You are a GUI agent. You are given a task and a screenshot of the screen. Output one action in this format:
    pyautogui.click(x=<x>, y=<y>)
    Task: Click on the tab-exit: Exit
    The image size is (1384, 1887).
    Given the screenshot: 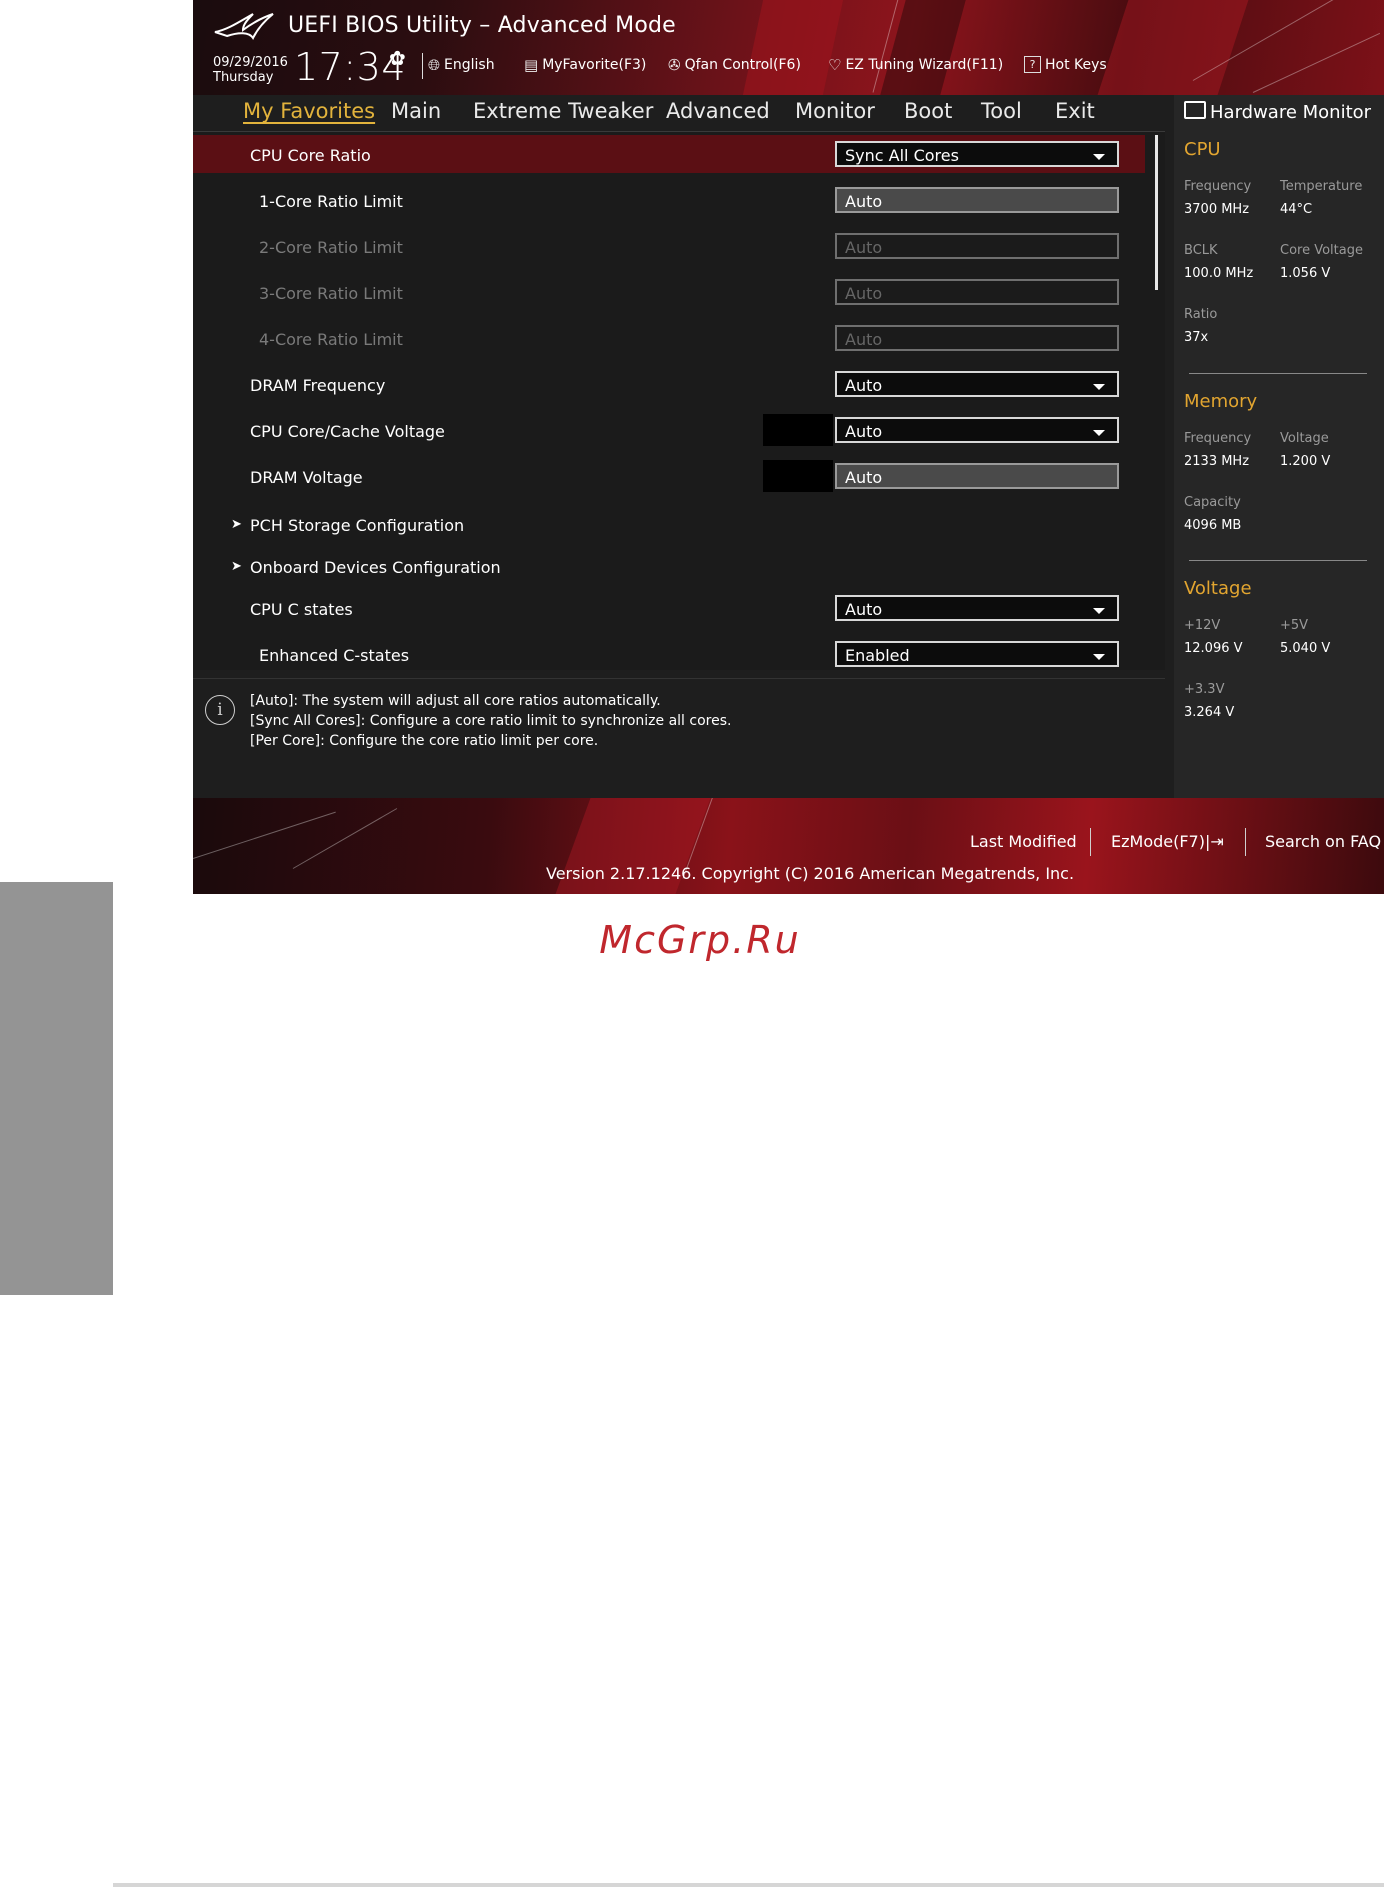 What is the action you would take?
    pyautogui.click(x=1075, y=111)
    